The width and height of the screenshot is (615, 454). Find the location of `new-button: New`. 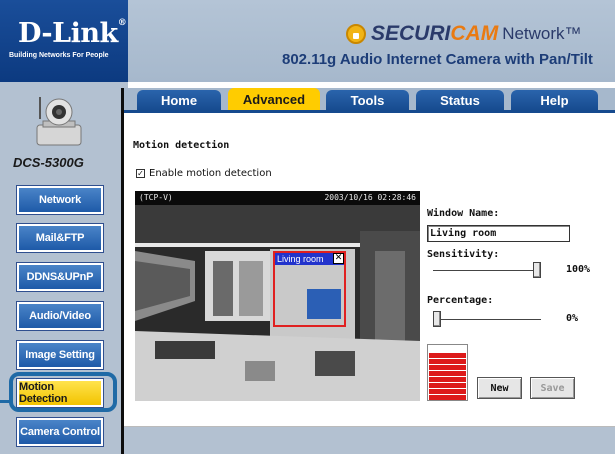

new-button: New is located at coordinates (499, 388).